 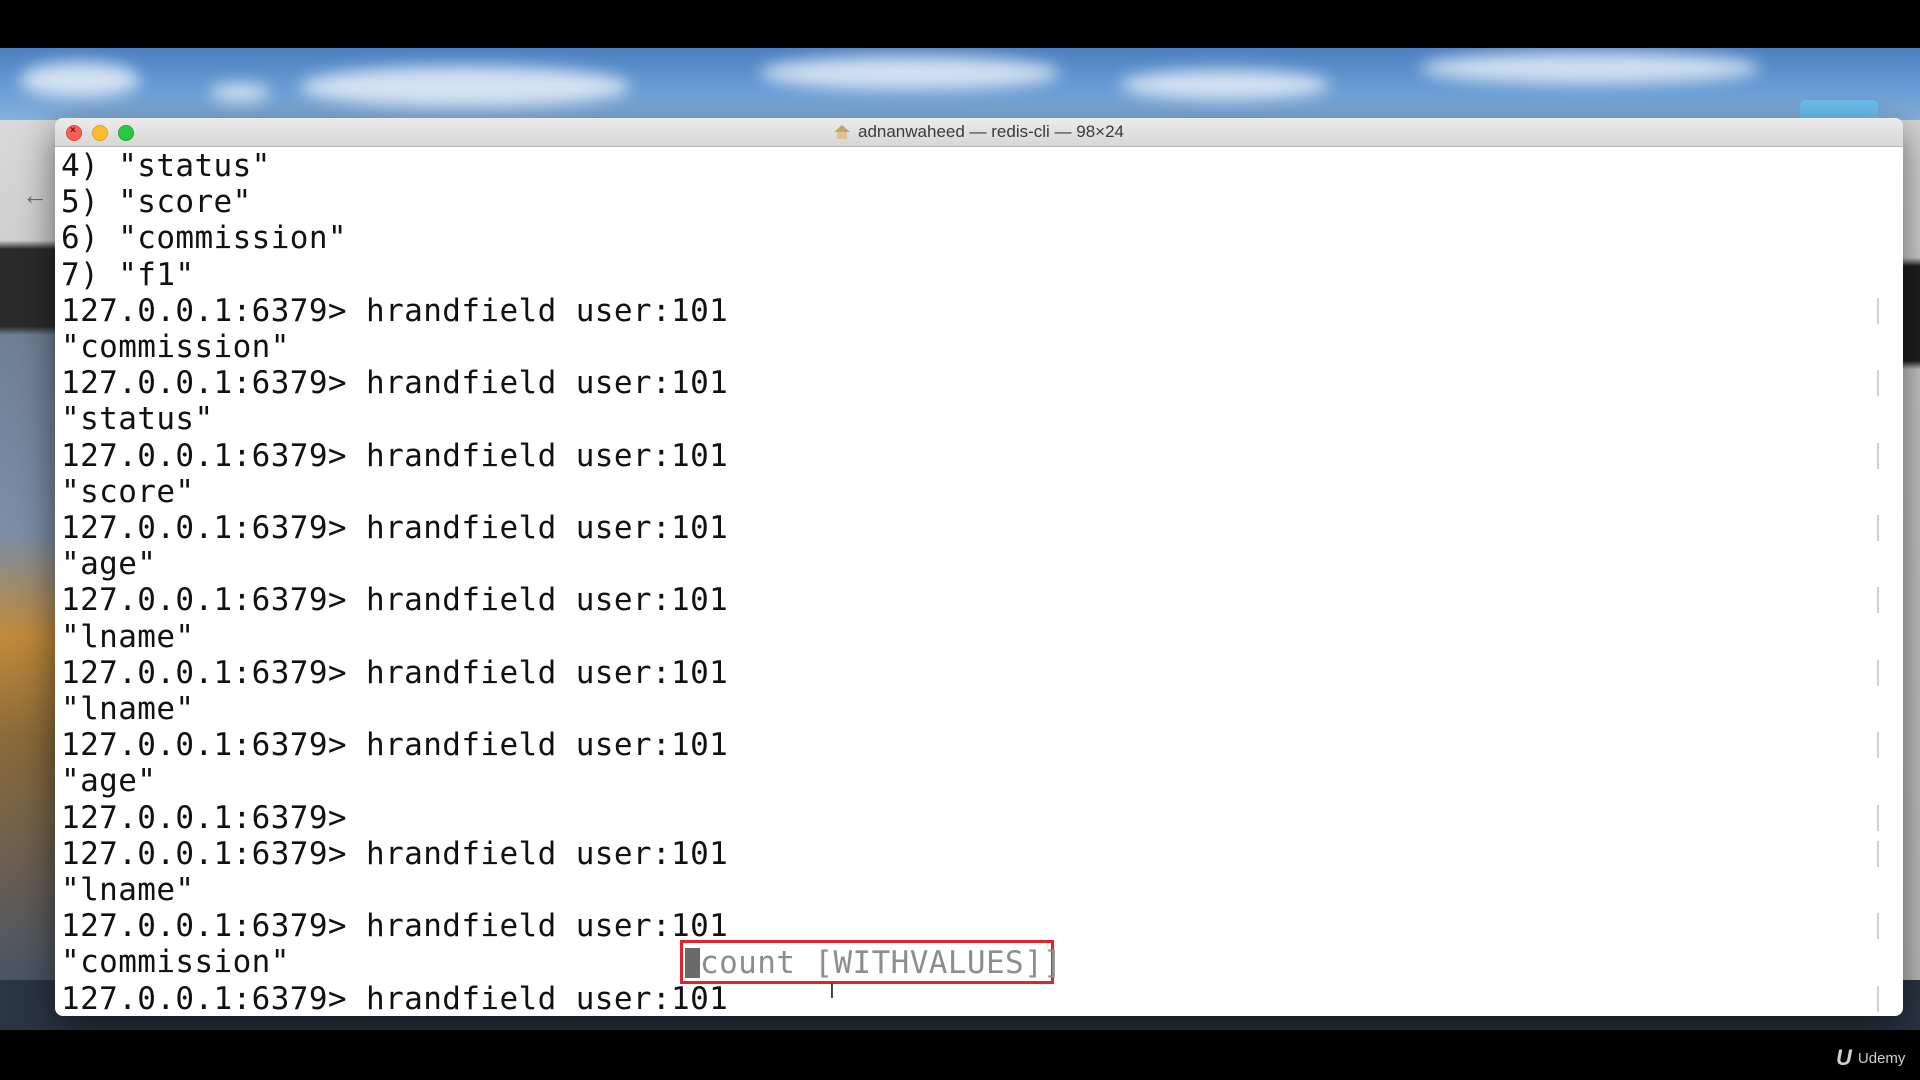 I want to click on terminal-line: 7) "f1", so click(x=128, y=274).